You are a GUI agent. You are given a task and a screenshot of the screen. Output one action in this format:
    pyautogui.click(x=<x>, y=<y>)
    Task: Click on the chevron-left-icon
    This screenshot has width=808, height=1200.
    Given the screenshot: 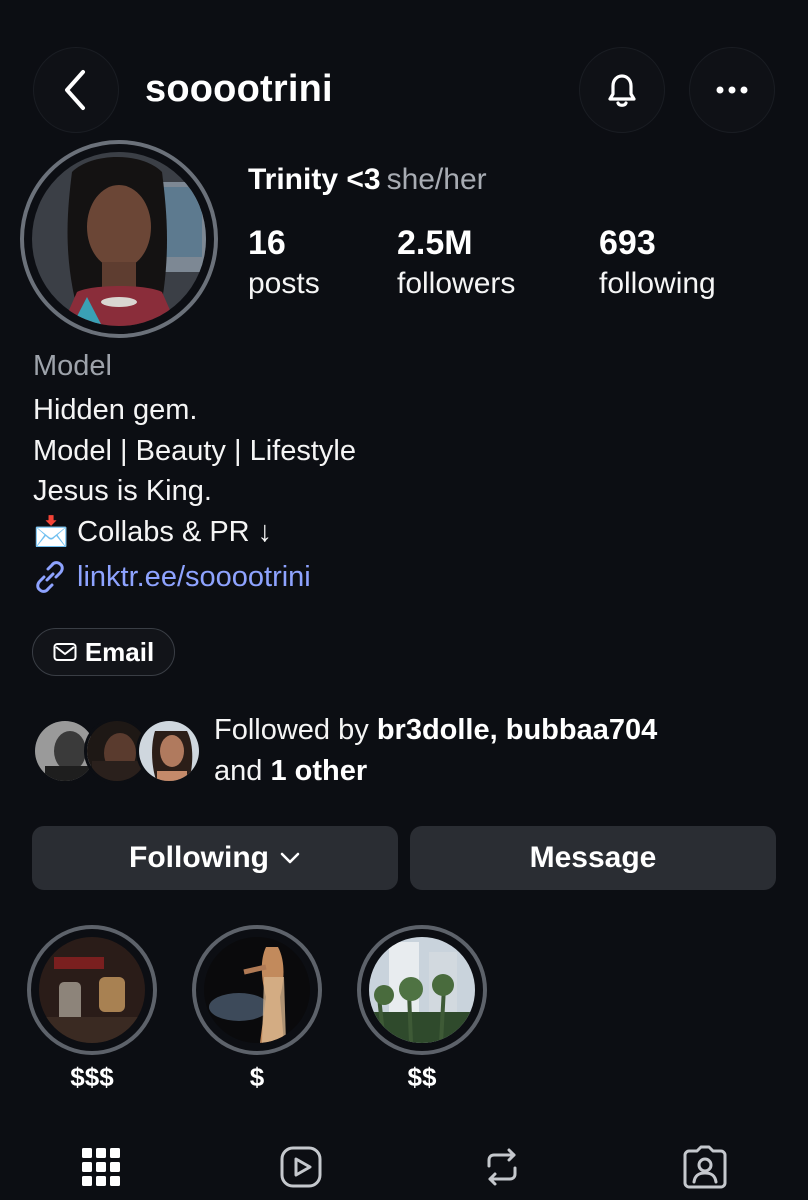 What is the action you would take?
    pyautogui.click(x=75, y=90)
    